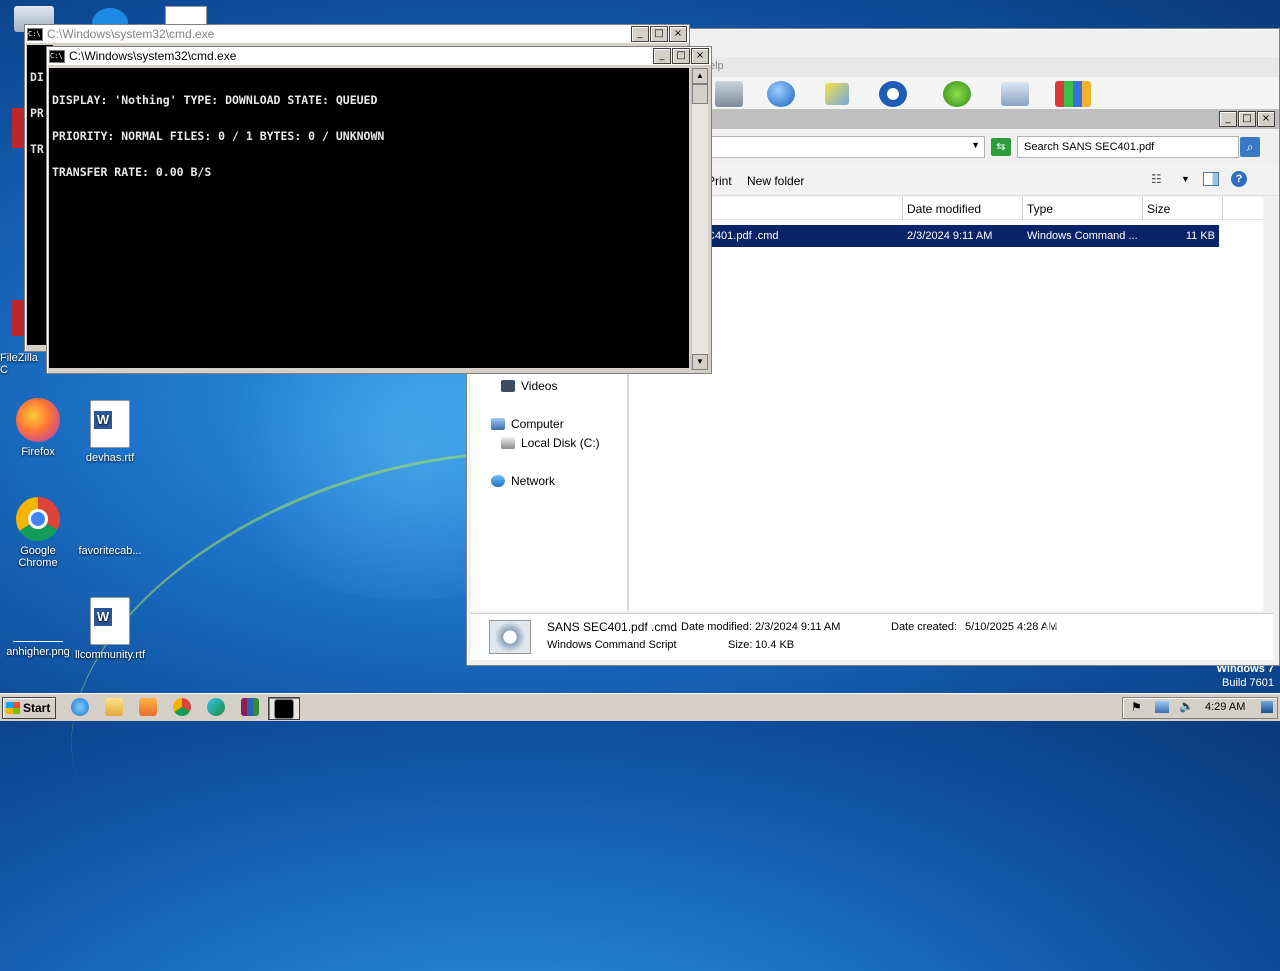  What do you see at coordinates (1245, 676) in the screenshot?
I see `windows-watermark: Windows 7 Build 7601` at bounding box center [1245, 676].